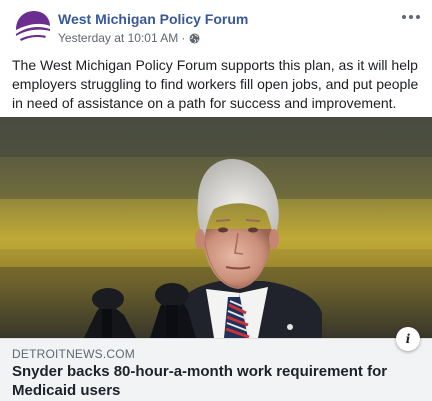 Image resolution: width=432 pixels, height=401 pixels. What do you see at coordinates (408, 339) in the screenshot?
I see `info-icon: i` at bounding box center [408, 339].